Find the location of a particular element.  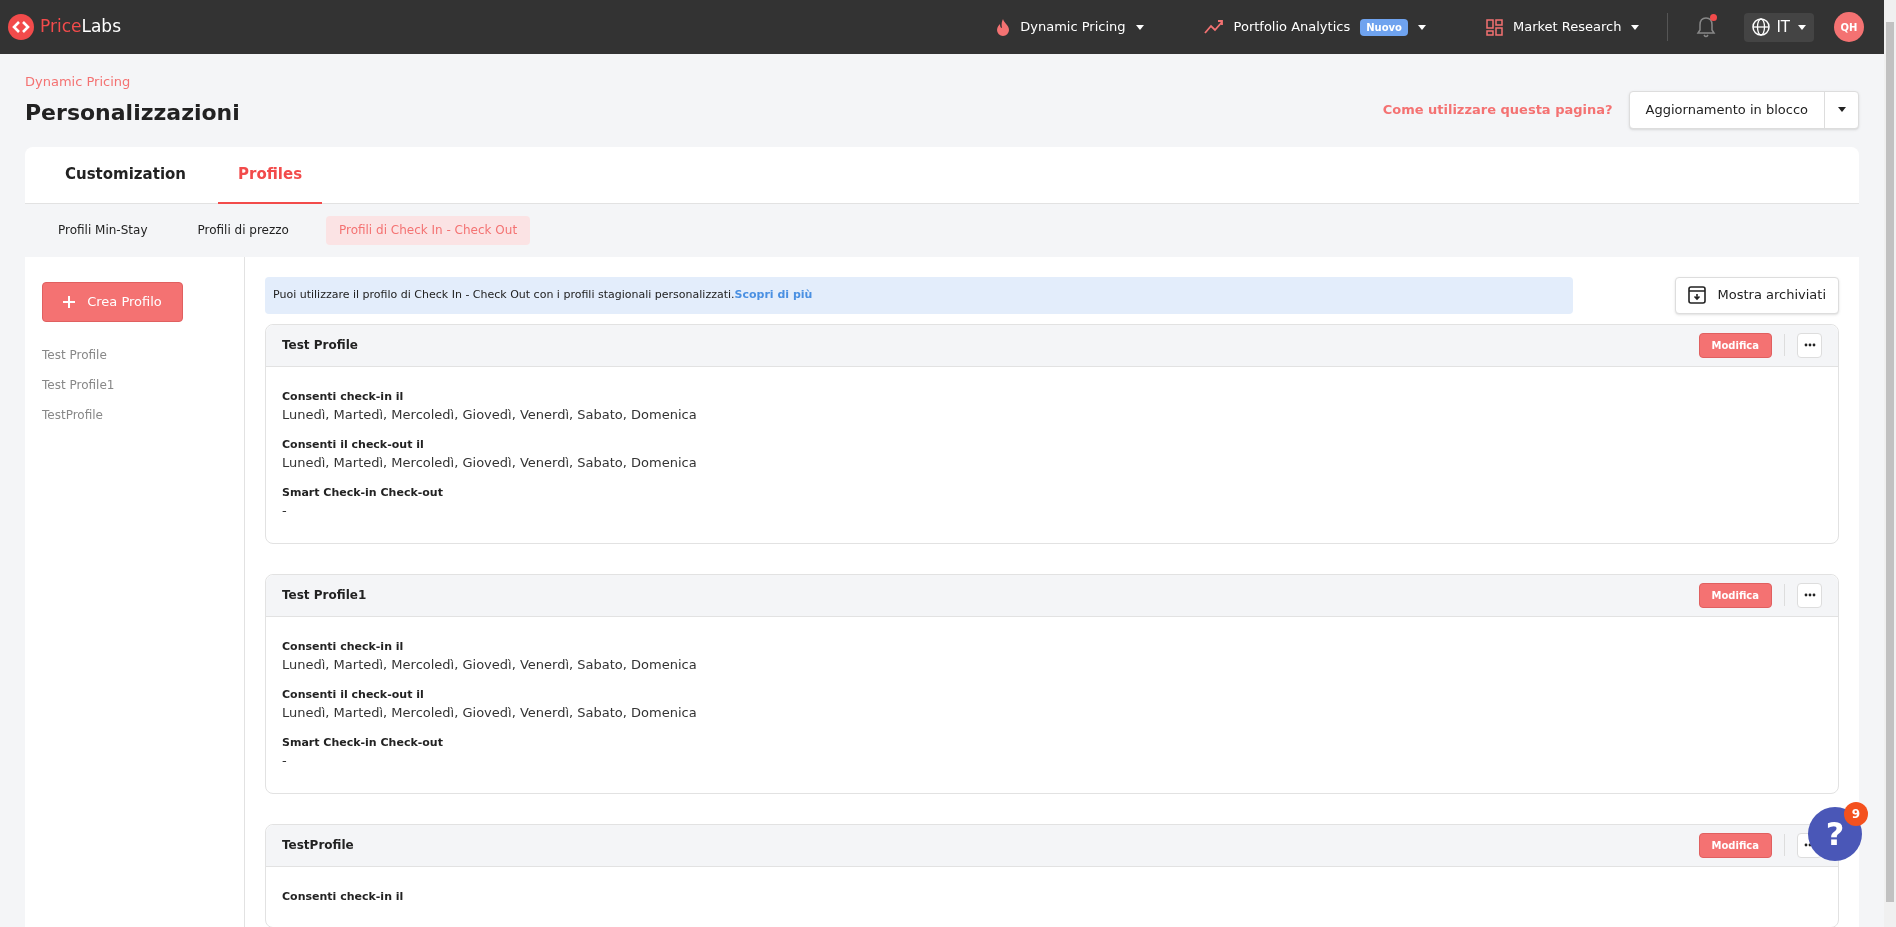

profile-name: Test Profile1 is located at coordinates (324, 595).